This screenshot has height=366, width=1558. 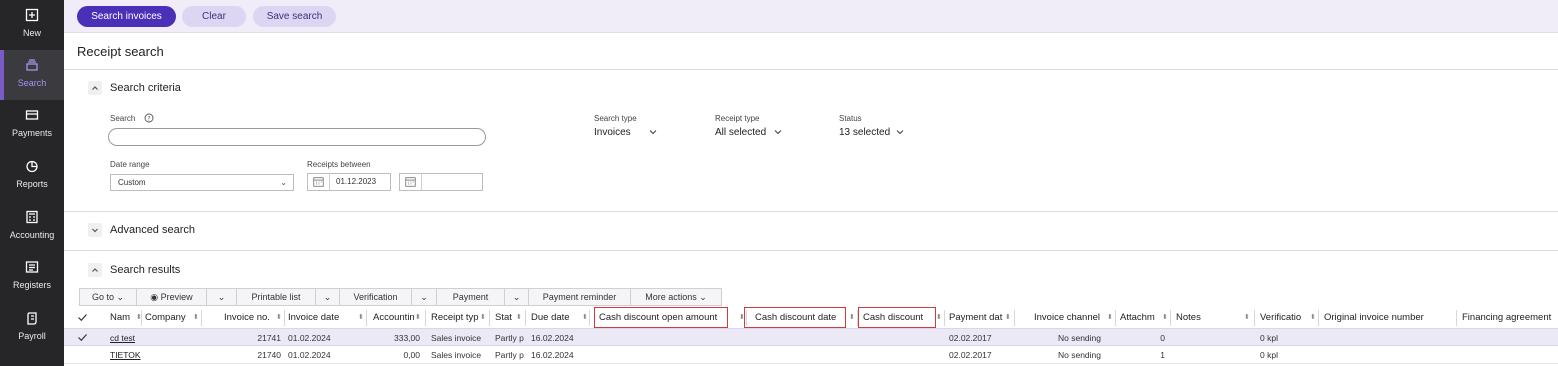 I want to click on search-type-dropdown: Invoices, so click(x=612, y=132).